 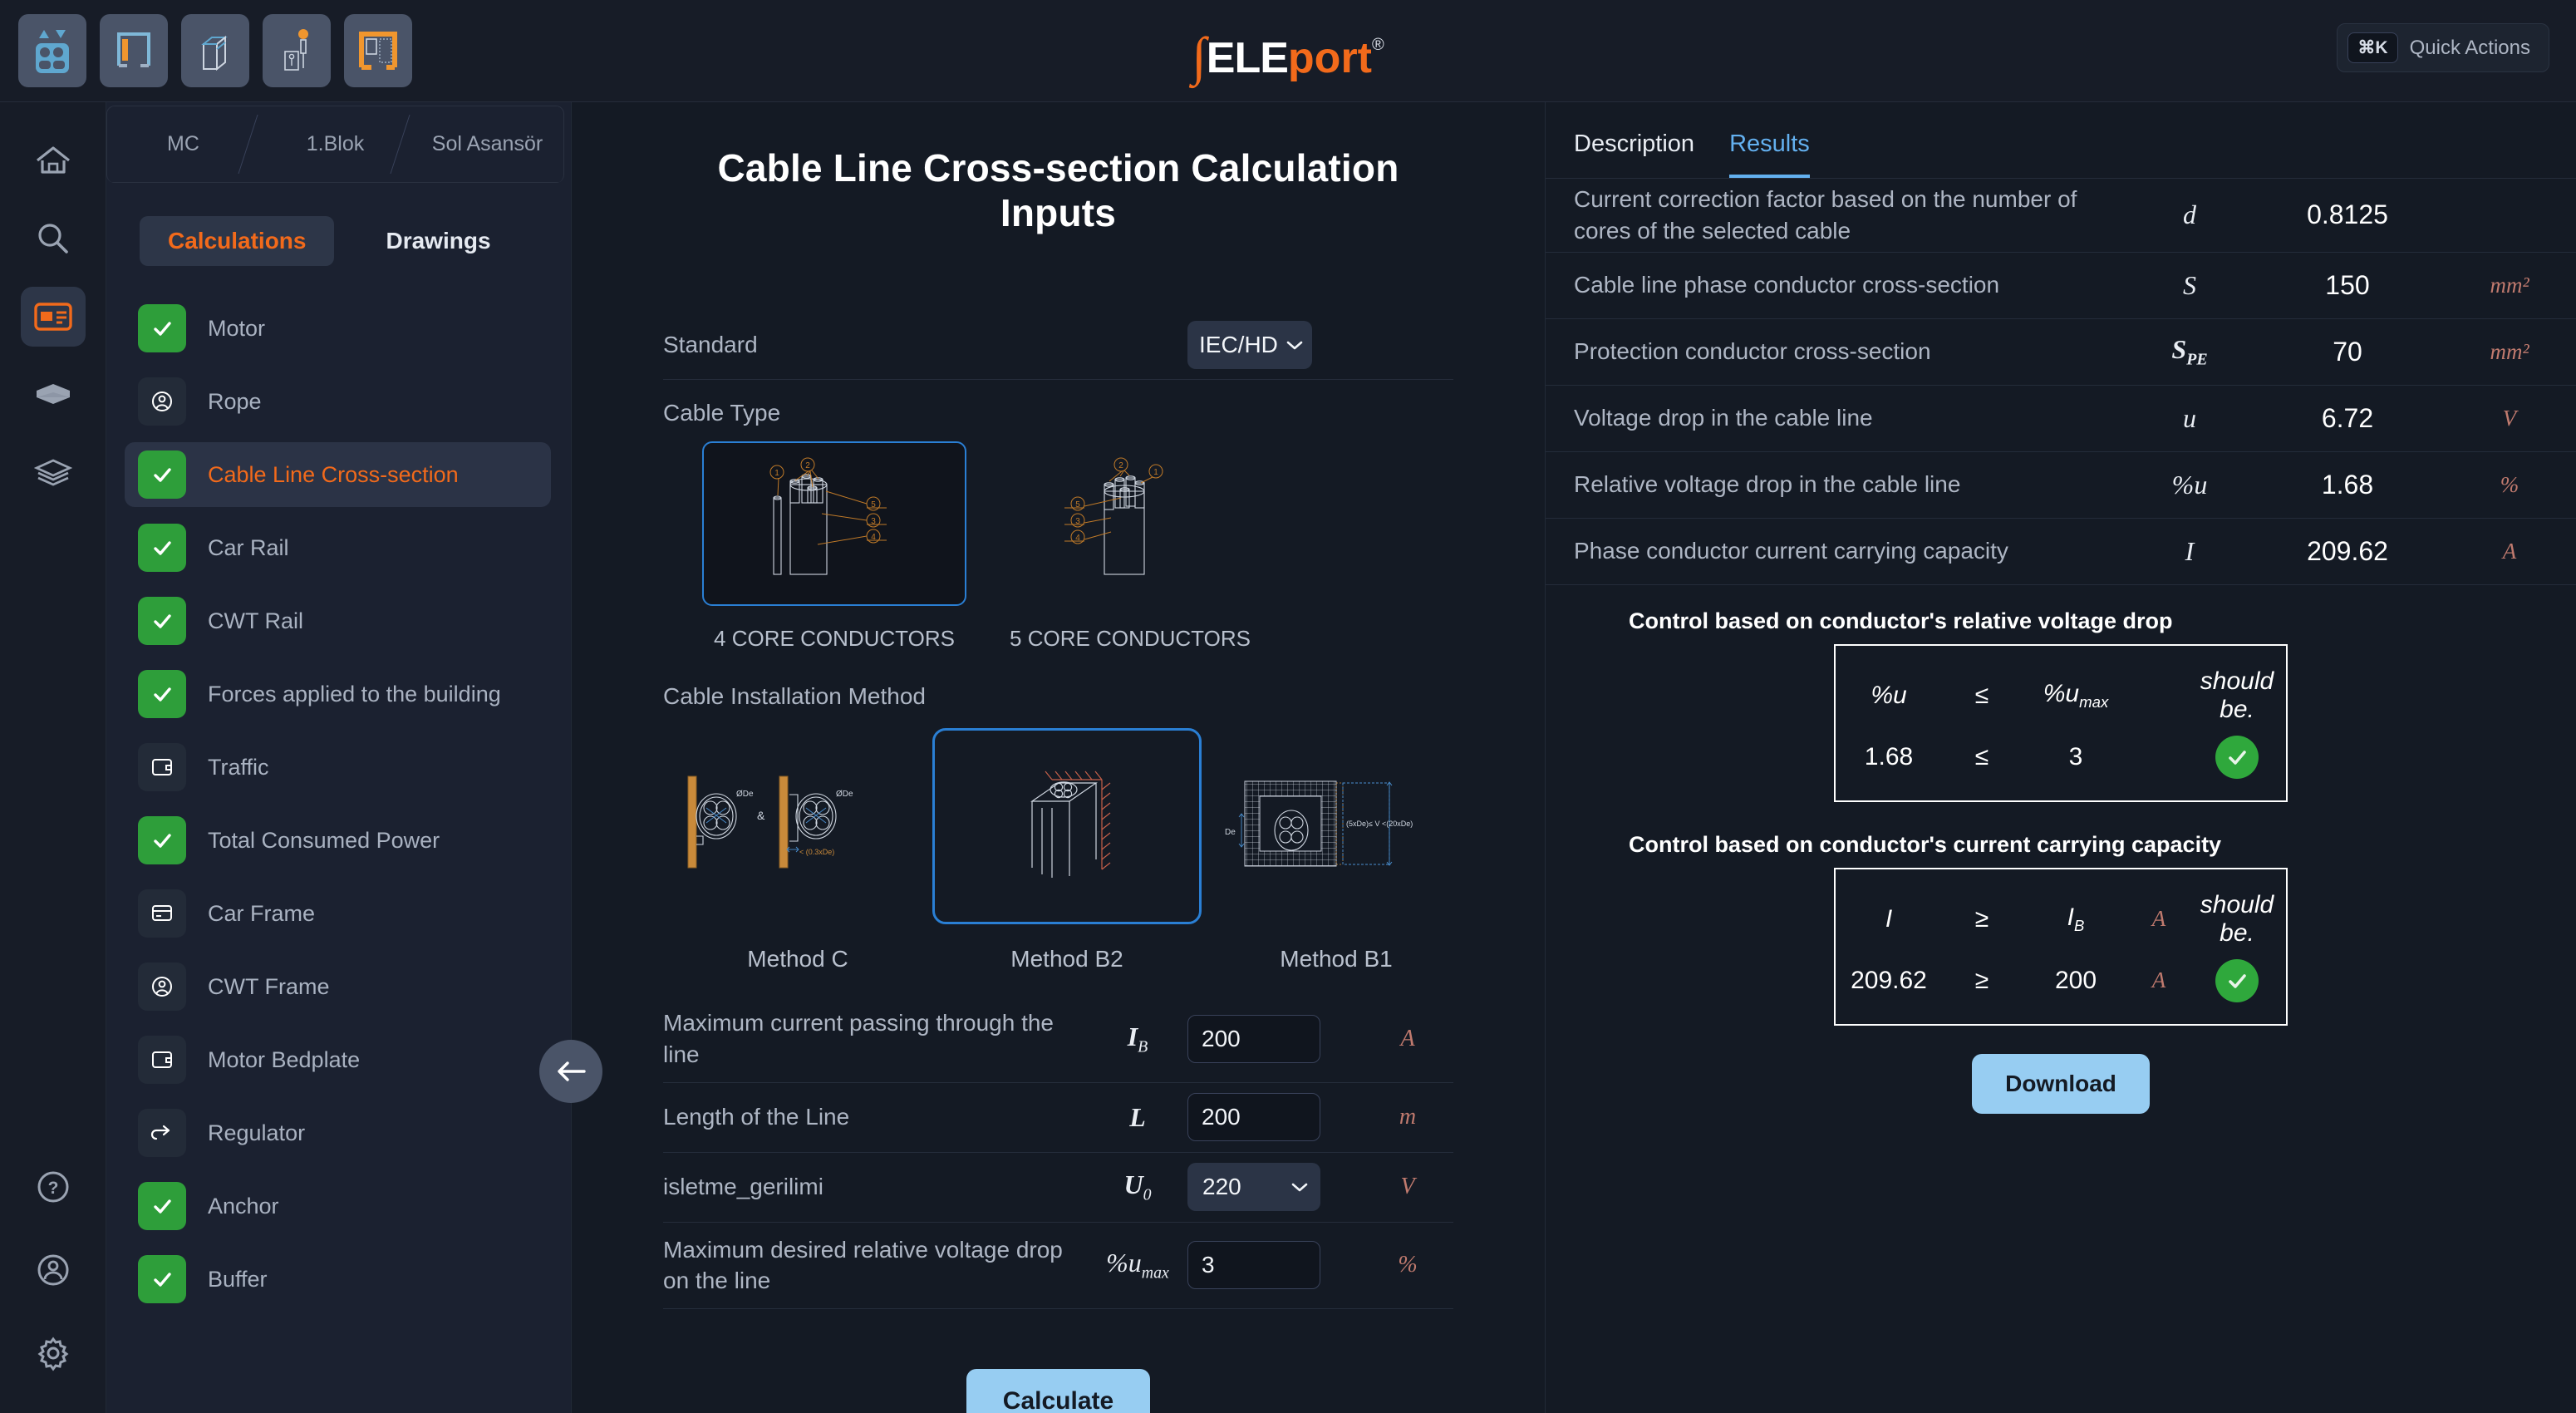 I want to click on input-line-length, so click(x=1253, y=1117).